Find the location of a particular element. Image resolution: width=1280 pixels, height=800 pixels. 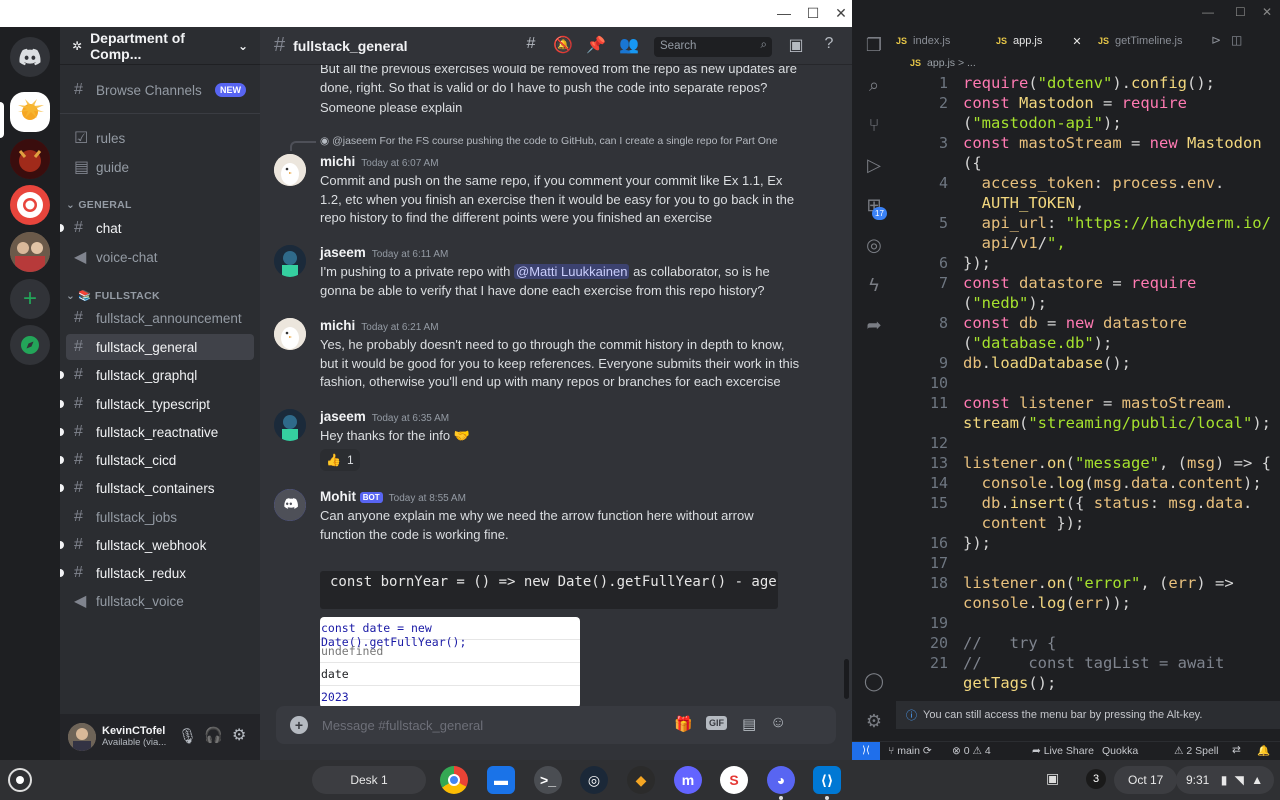

inbox-icon: ▣ is located at coordinates (796, 46).